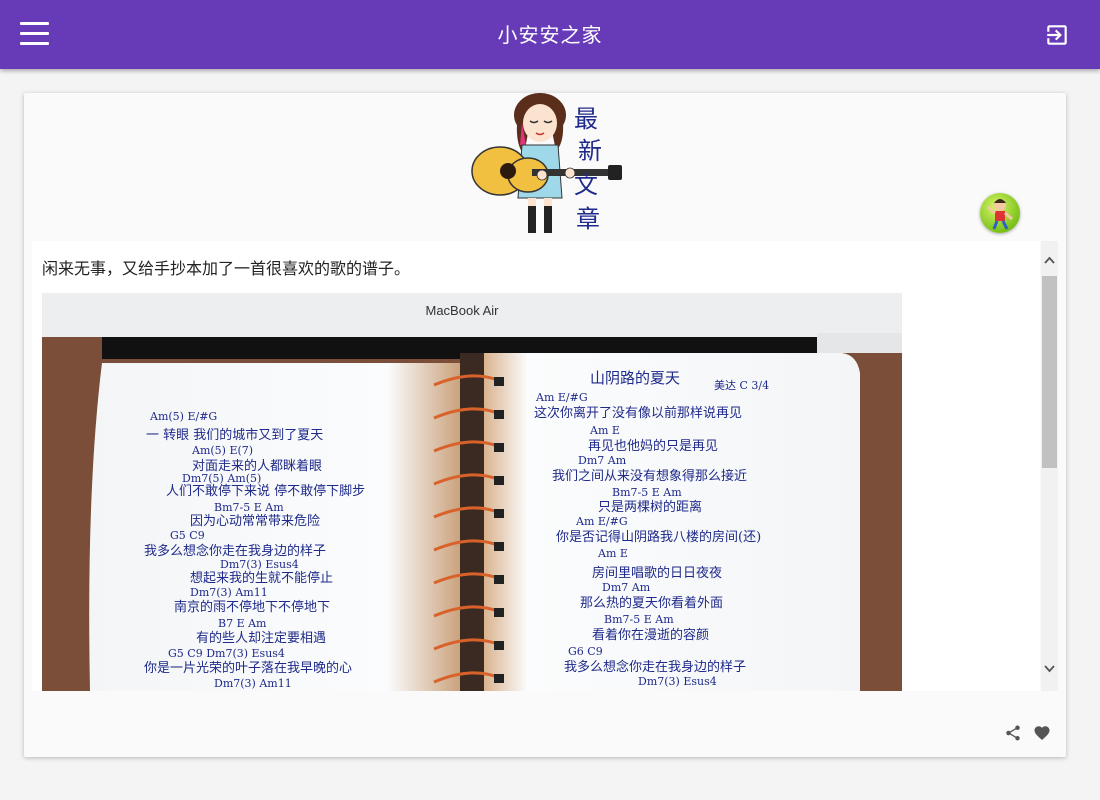 This screenshot has width=1100, height=800. I want to click on lyric-line: 只是两棵树的距离, so click(650, 507).